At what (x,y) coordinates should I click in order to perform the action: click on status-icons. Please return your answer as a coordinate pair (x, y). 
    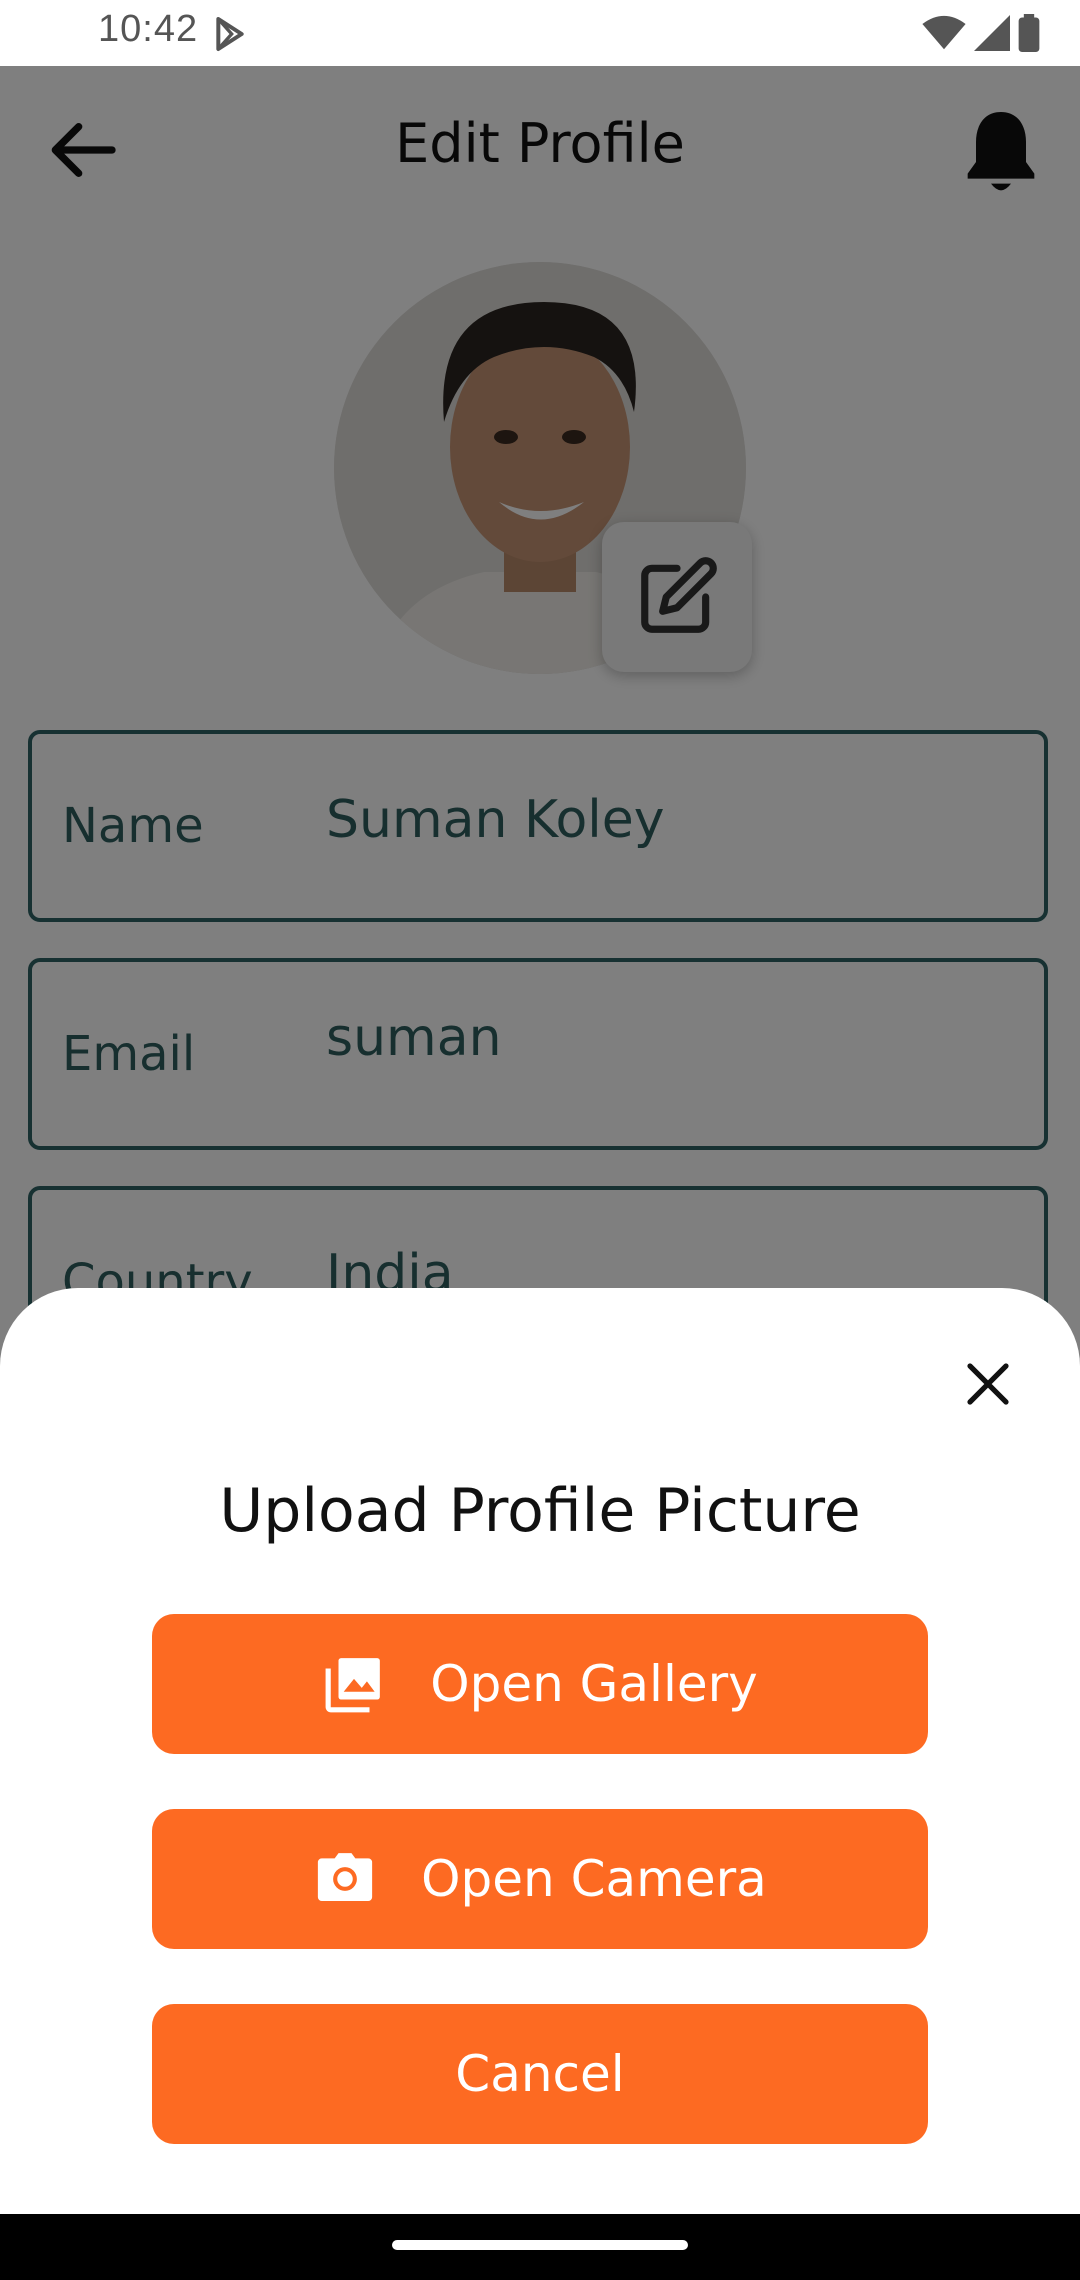
    Looking at the image, I should click on (981, 33).